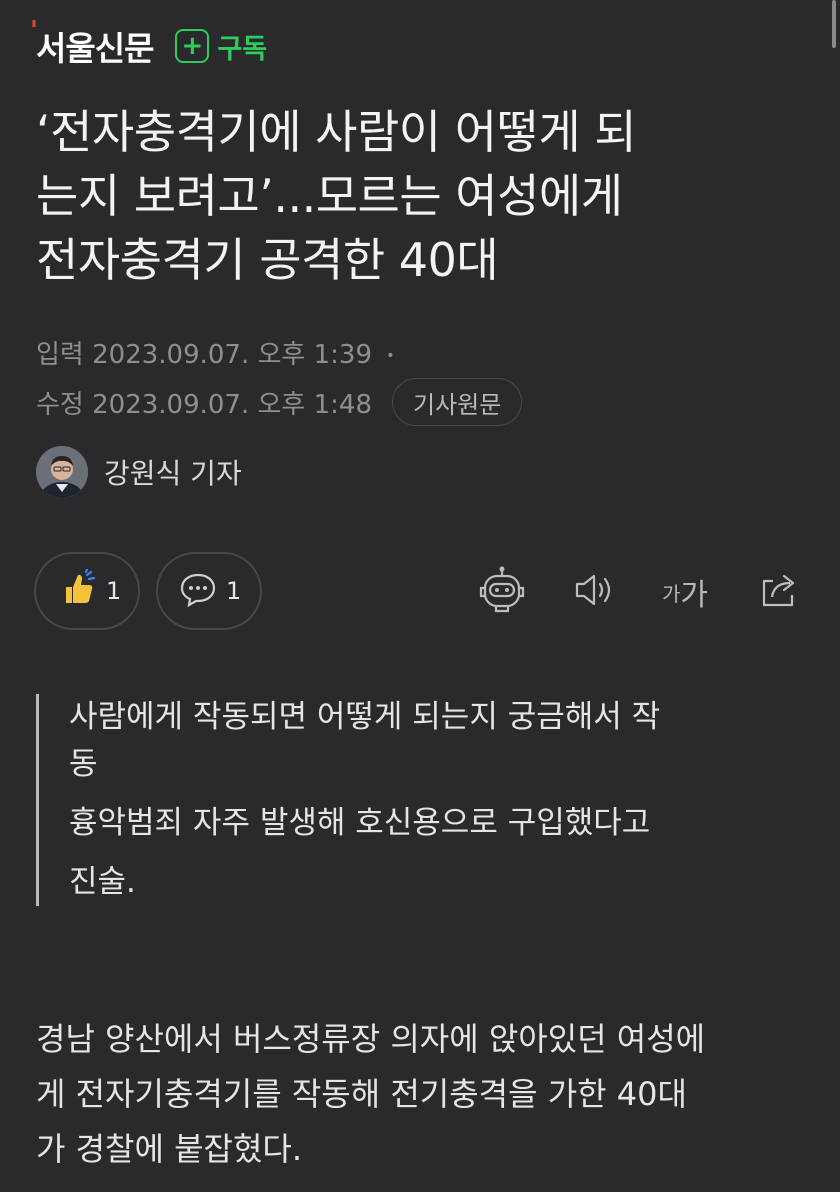  Describe the element at coordinates (242, 49) in the screenshot. I see `subscribe-label: 구독` at that location.